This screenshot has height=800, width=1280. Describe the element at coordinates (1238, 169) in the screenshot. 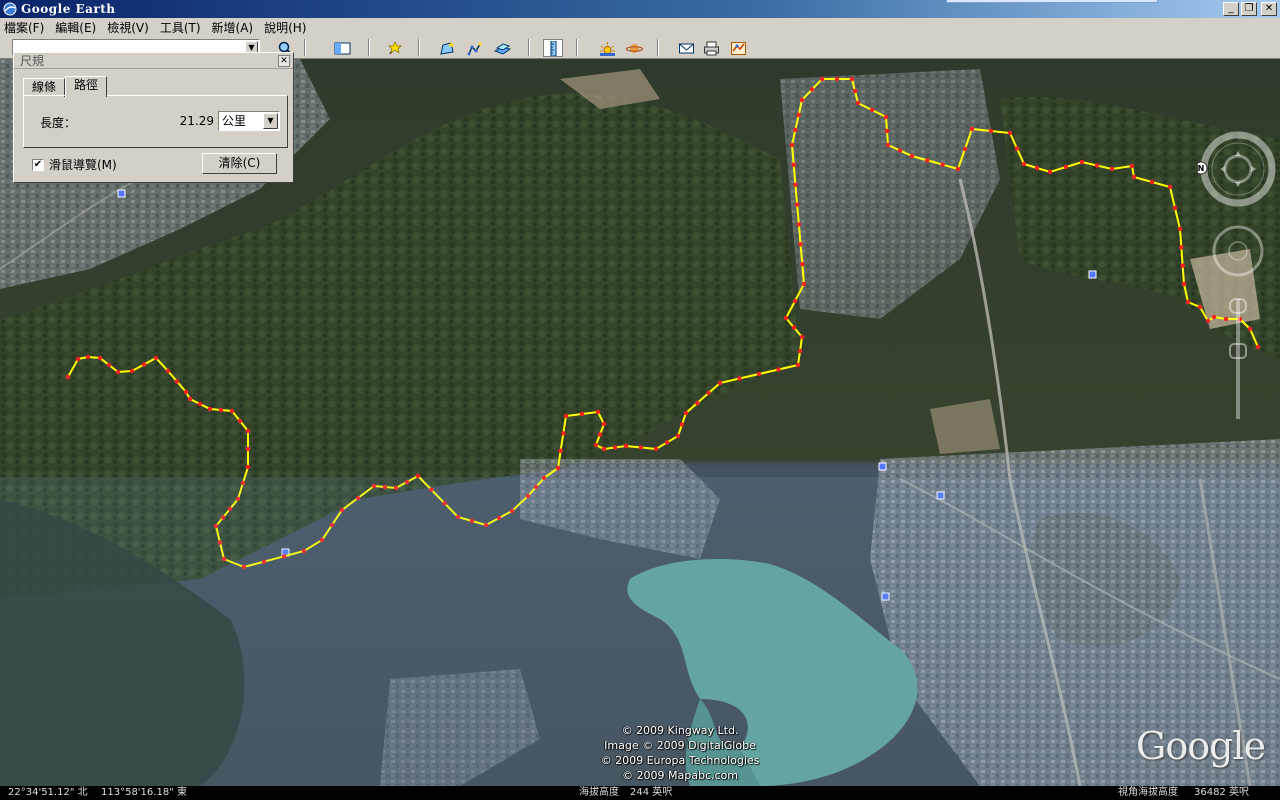

I see `compass-ring` at that location.